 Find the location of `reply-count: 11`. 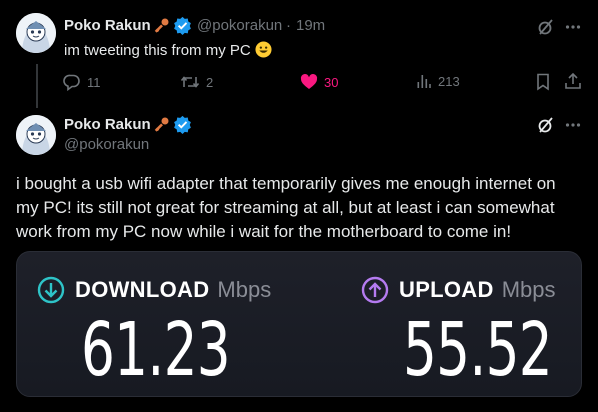

reply-count: 11 is located at coordinates (94, 82).